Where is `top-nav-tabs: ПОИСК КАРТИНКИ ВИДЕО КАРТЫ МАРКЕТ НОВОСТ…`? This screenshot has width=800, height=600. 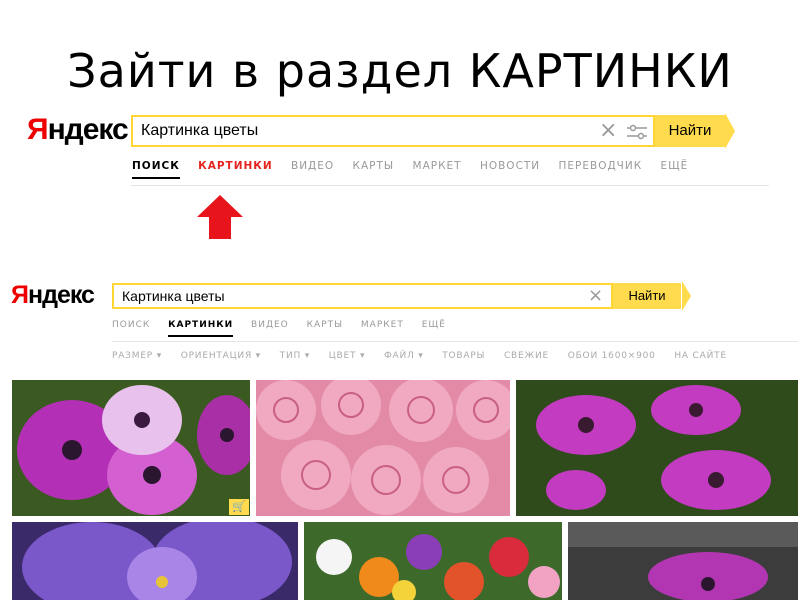
top-nav-tabs: ПОИСК КАРТИНКИ ВИДЕО КАРТЫ МАРКЕТ НОВОСТ… is located at coordinates (410, 169).